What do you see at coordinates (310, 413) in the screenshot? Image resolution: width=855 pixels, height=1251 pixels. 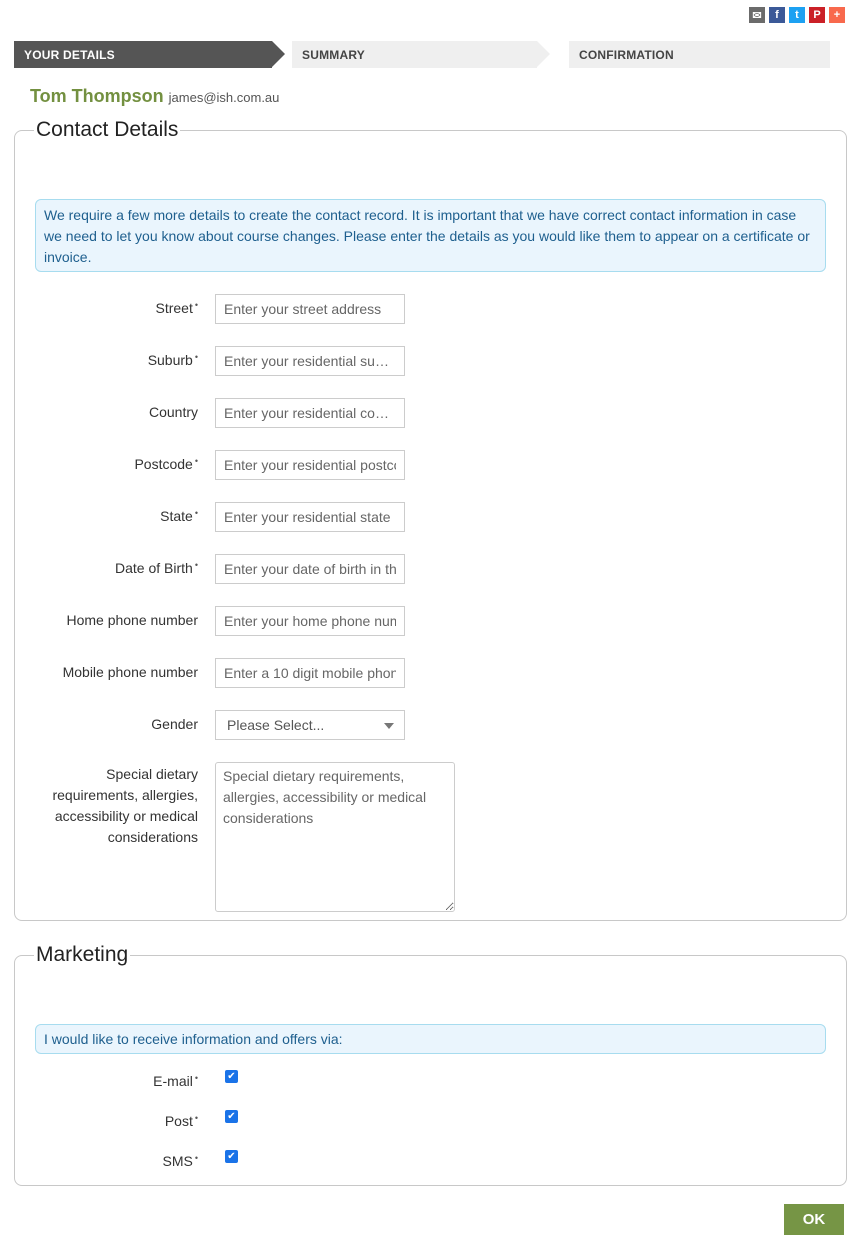 I see `country-input` at bounding box center [310, 413].